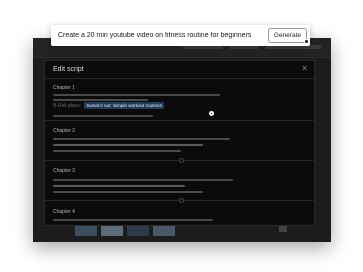 Image resolution: width=363 pixels, height=272 pixels. I want to click on chapter-title: Chapter 3, so click(64, 171).